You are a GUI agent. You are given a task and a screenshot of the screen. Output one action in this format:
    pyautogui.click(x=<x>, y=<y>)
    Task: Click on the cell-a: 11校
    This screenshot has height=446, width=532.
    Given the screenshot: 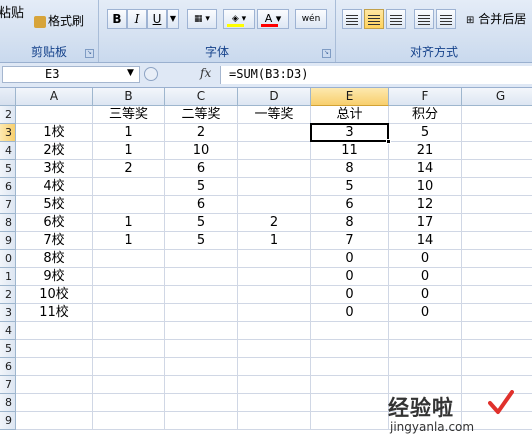 What is the action you would take?
    pyautogui.click(x=54, y=313)
    